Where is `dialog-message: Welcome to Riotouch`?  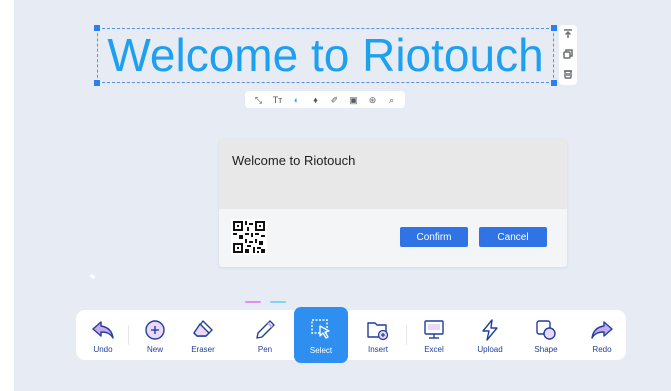
dialog-message: Welcome to Riotouch is located at coordinates (294, 160).